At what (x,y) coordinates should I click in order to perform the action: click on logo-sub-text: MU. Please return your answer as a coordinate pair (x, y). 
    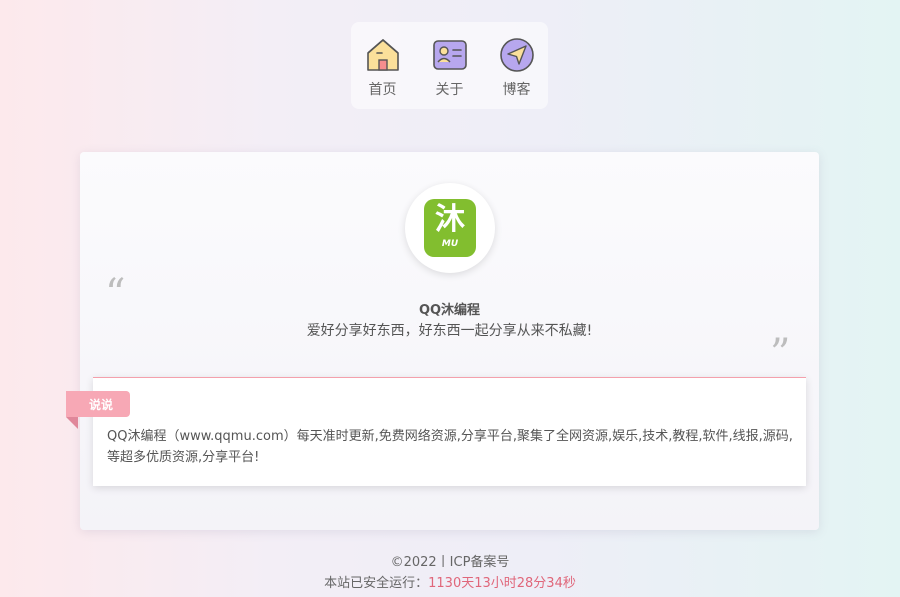
    Looking at the image, I should click on (450, 244).